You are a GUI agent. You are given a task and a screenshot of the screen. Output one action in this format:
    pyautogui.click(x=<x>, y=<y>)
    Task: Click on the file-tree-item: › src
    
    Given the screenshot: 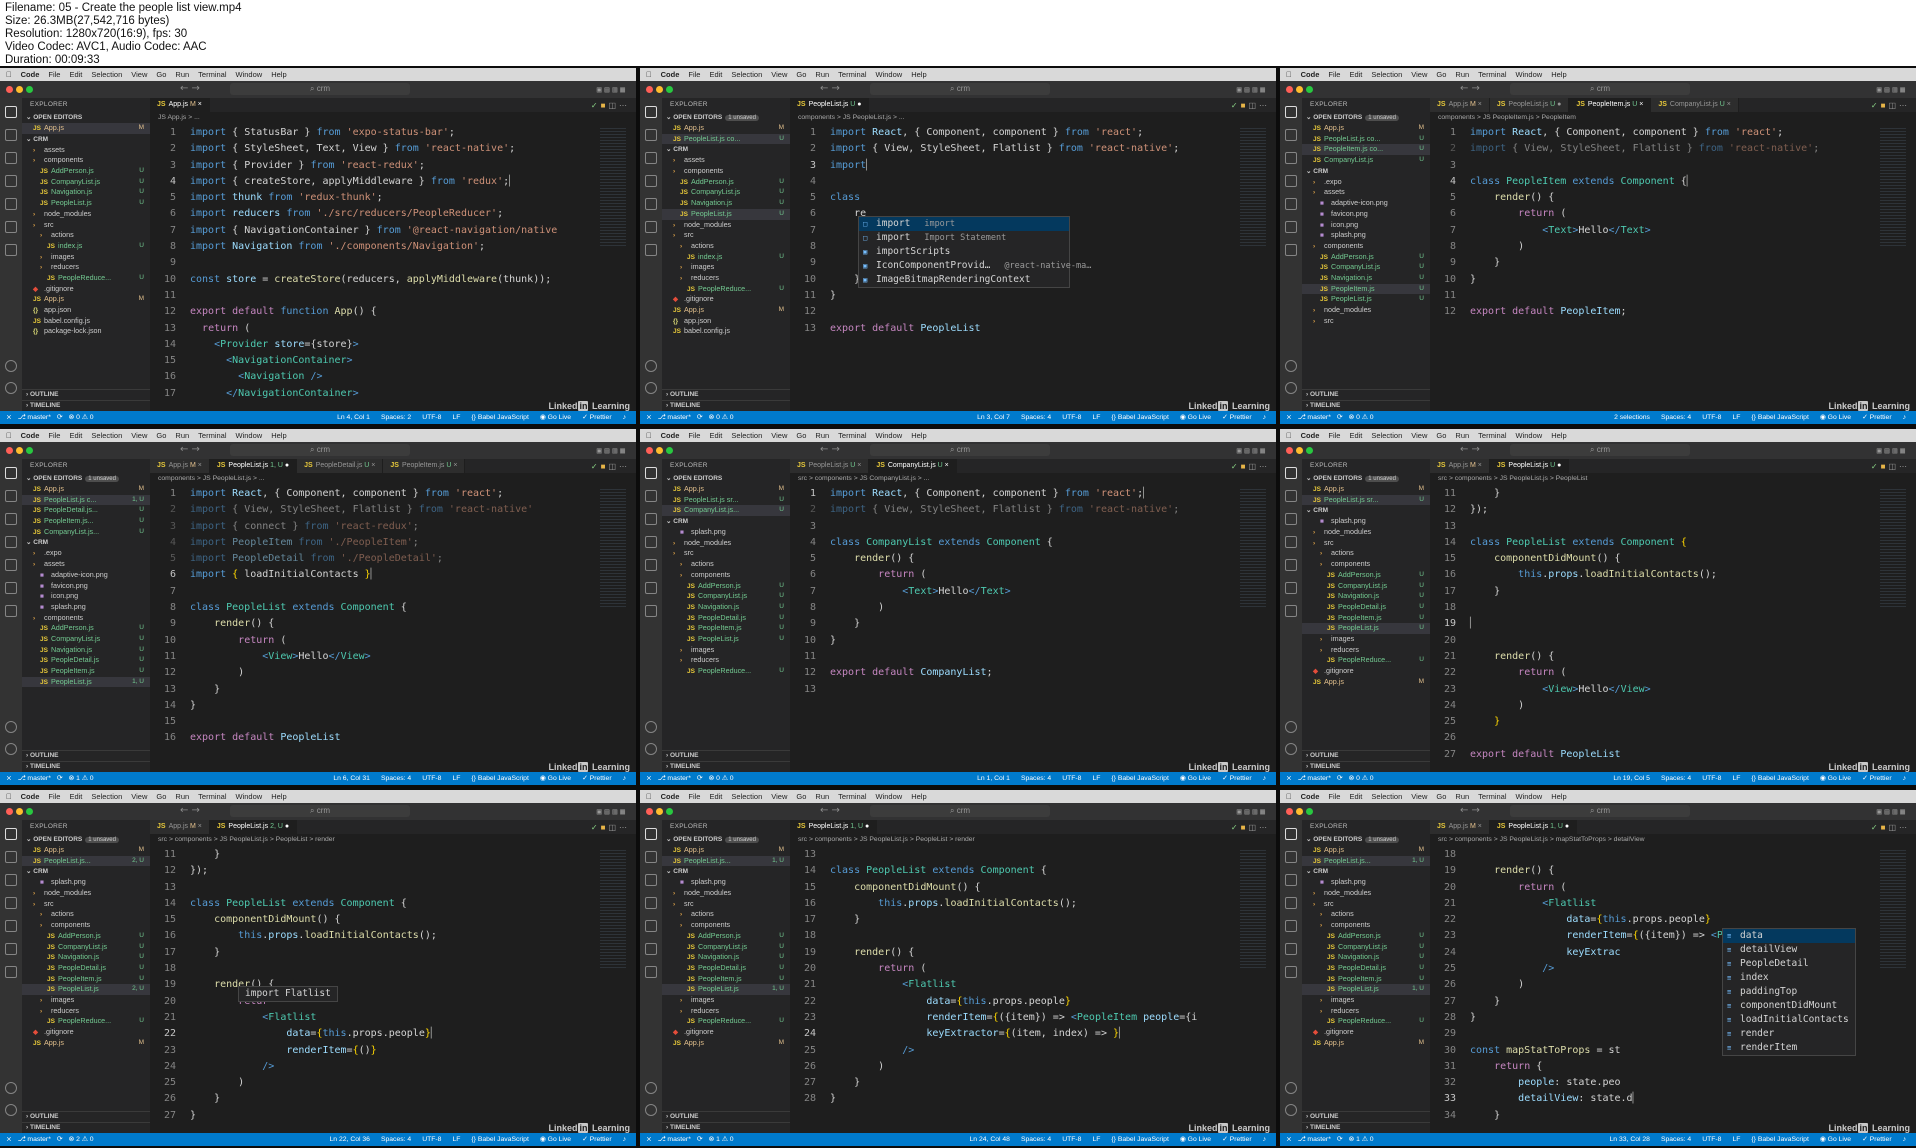 What is the action you would take?
    pyautogui.click(x=726, y=904)
    